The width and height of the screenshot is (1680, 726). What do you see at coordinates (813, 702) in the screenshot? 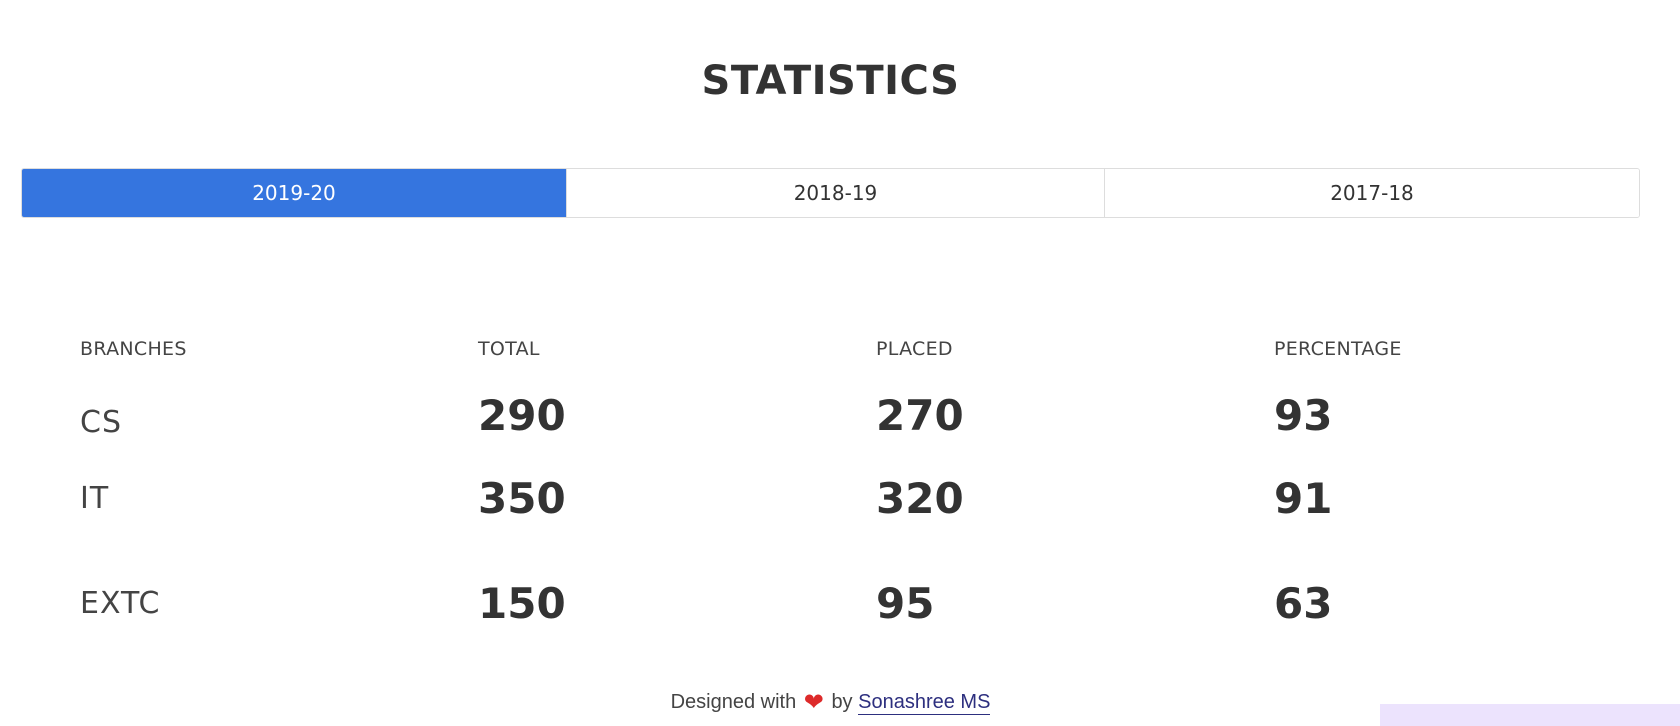
I see `heart-icon: ❤` at bounding box center [813, 702].